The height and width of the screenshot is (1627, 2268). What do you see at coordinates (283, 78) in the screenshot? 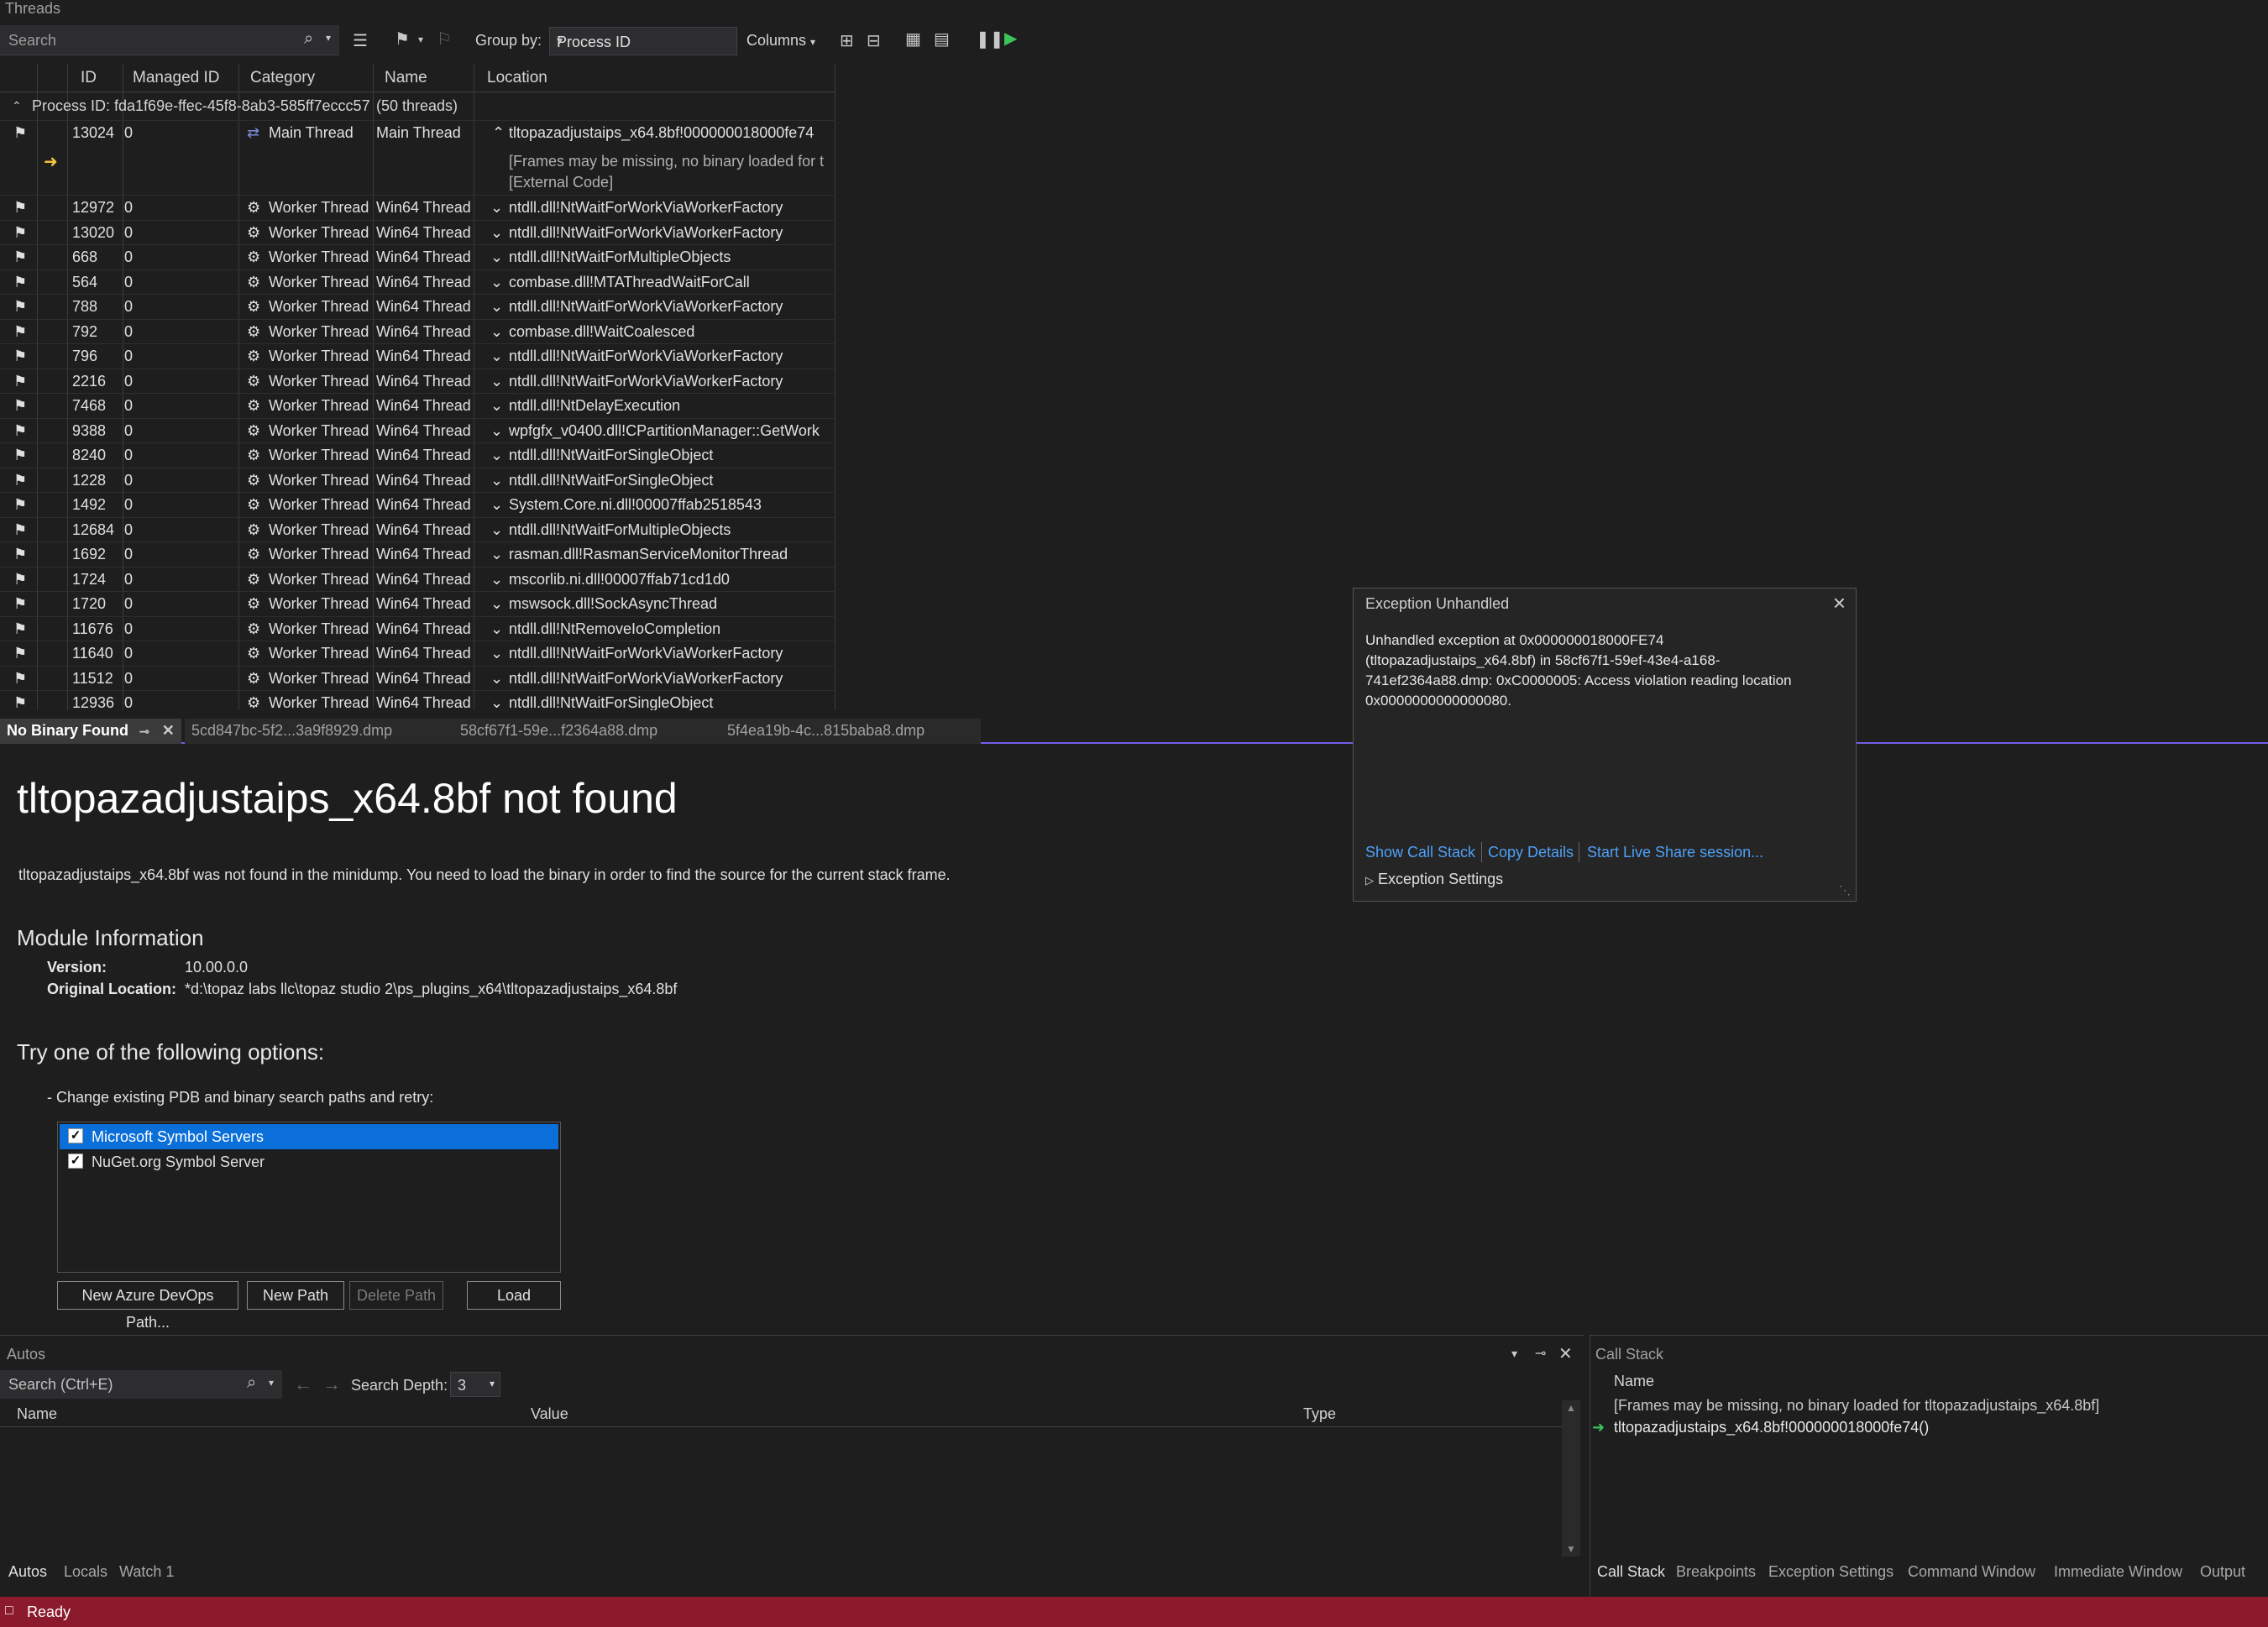
I see `col-category: Category` at bounding box center [283, 78].